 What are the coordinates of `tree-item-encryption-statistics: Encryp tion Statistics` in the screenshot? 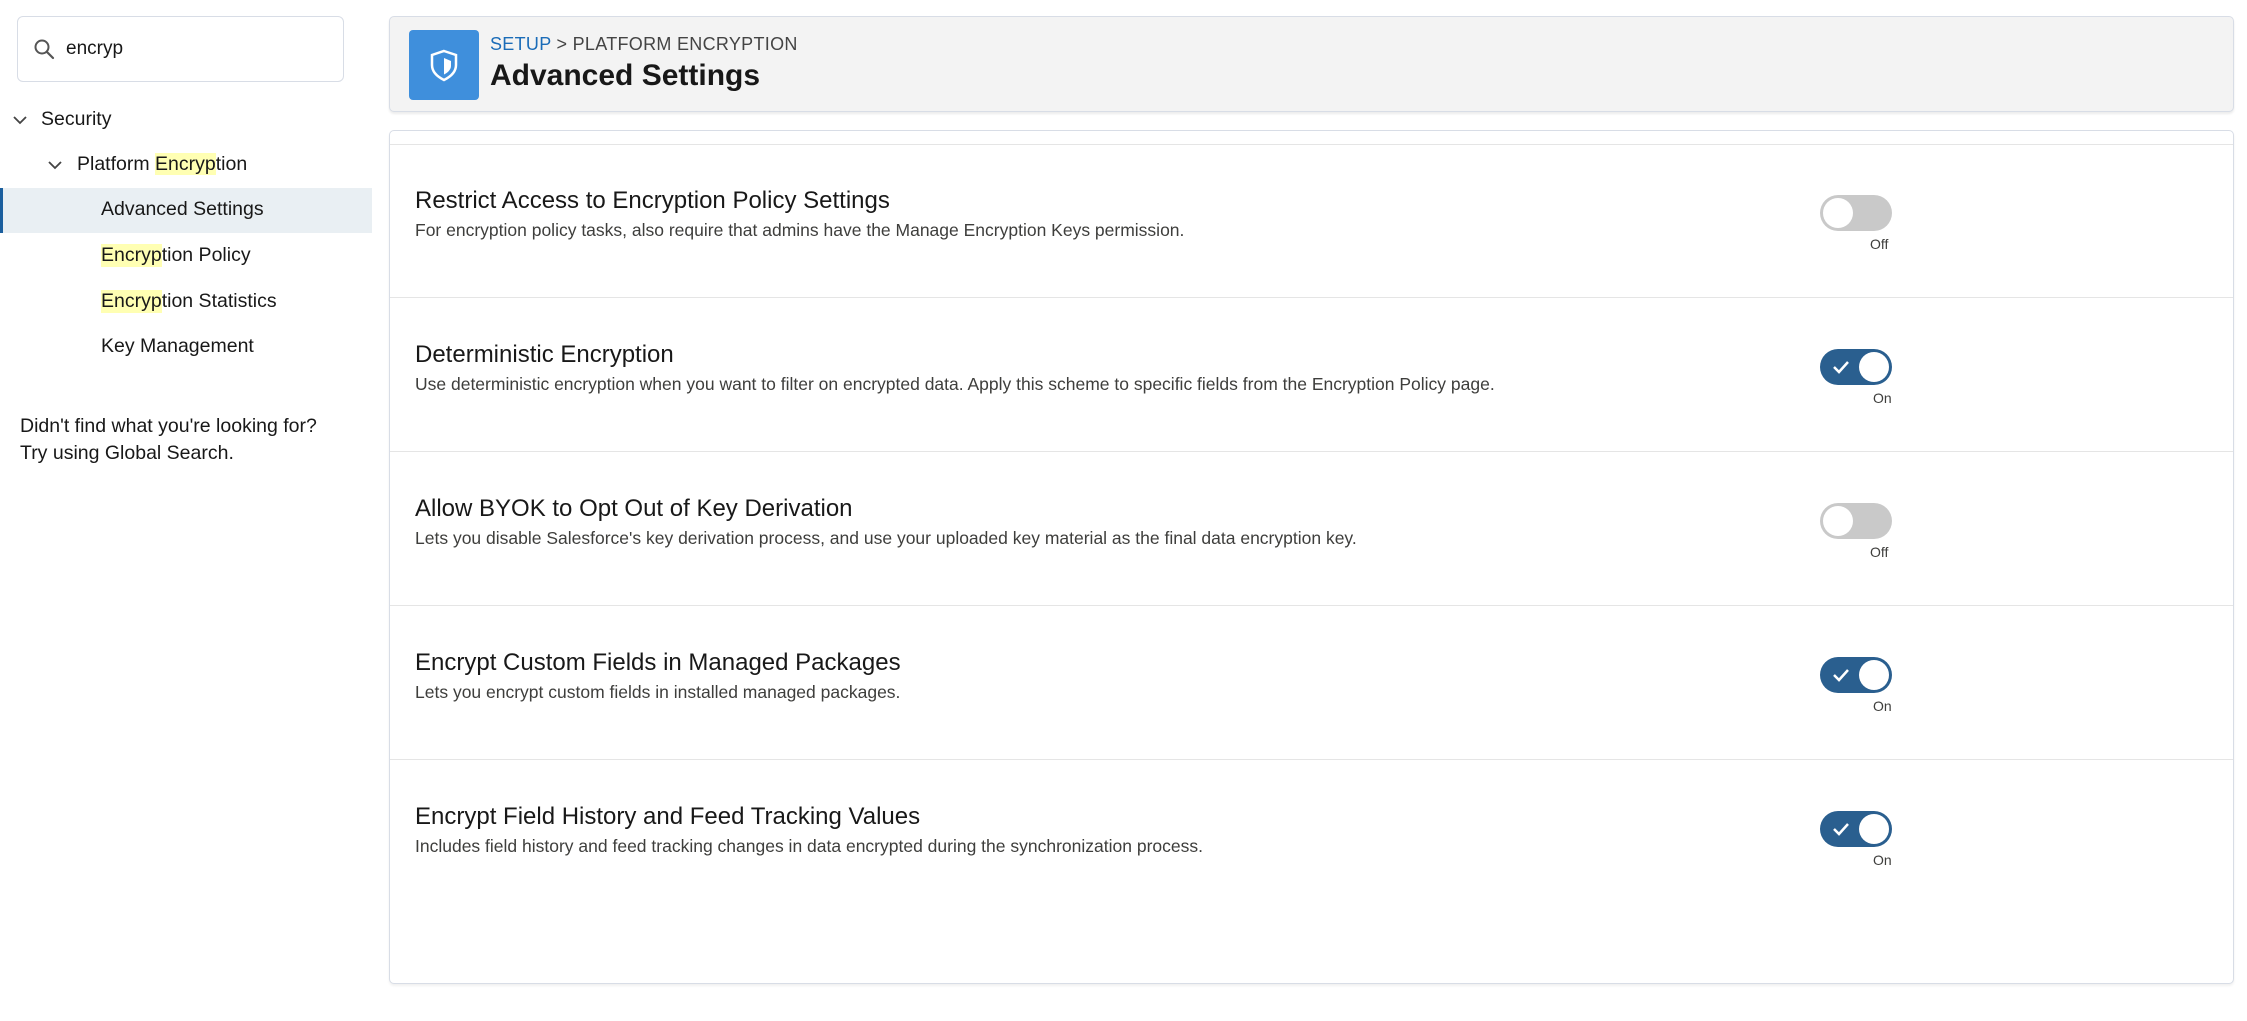 It's located at (189, 301).